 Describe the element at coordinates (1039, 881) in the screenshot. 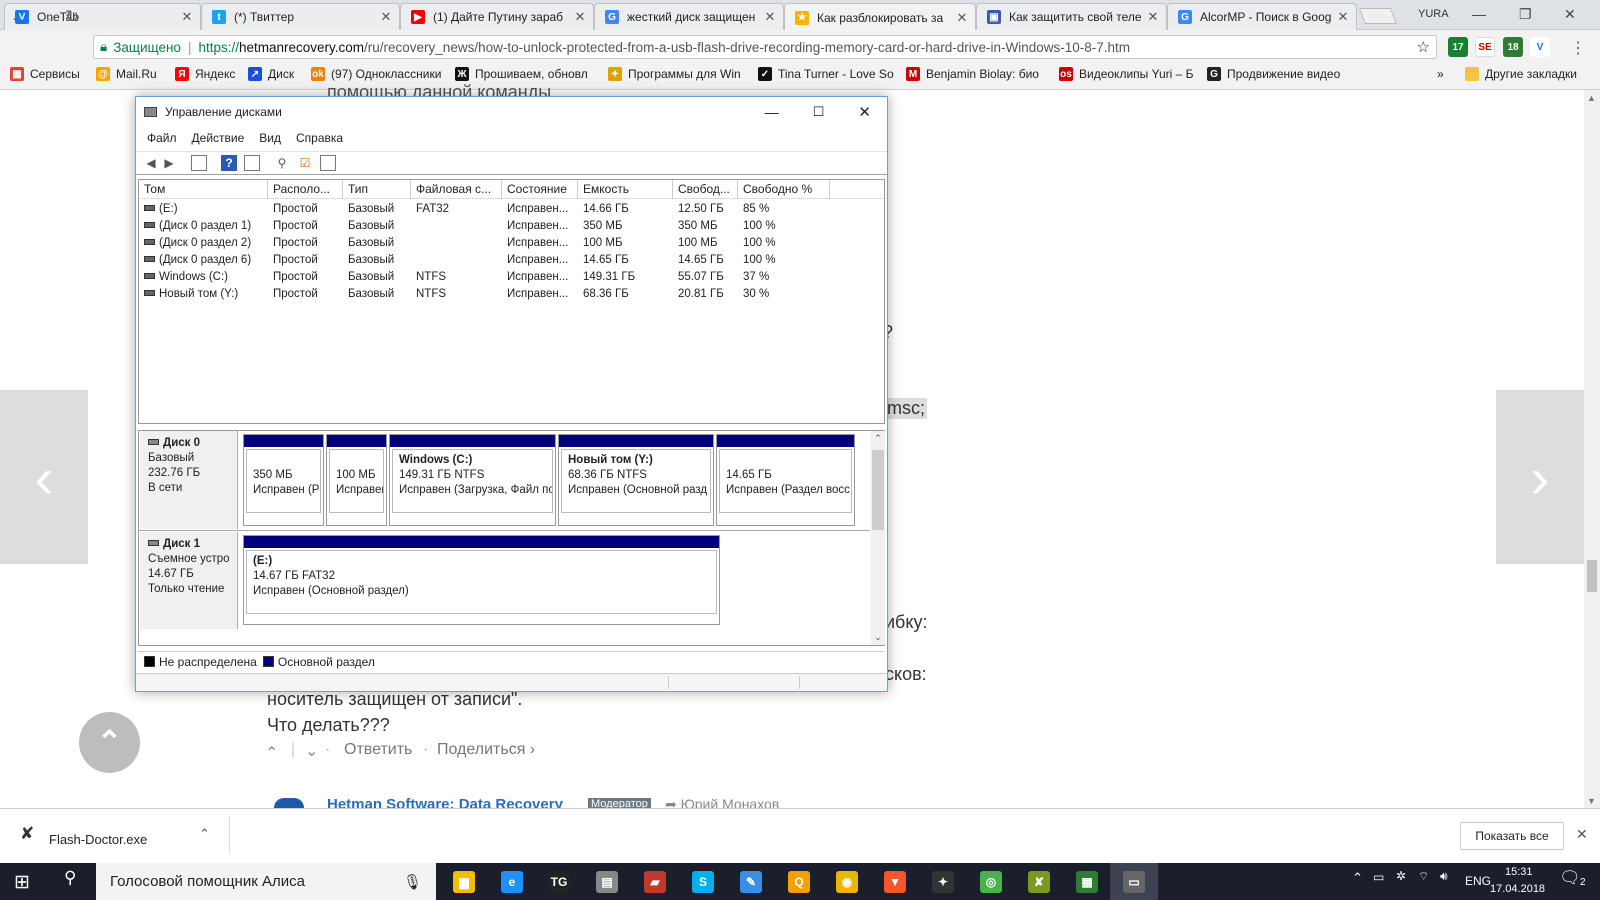

I see `app-x-taskbar-button: ✘` at that location.